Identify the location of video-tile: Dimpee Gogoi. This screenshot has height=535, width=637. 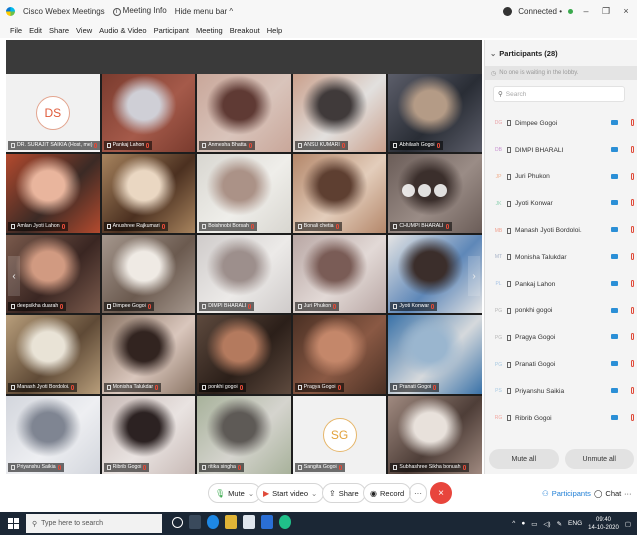
(148, 274).